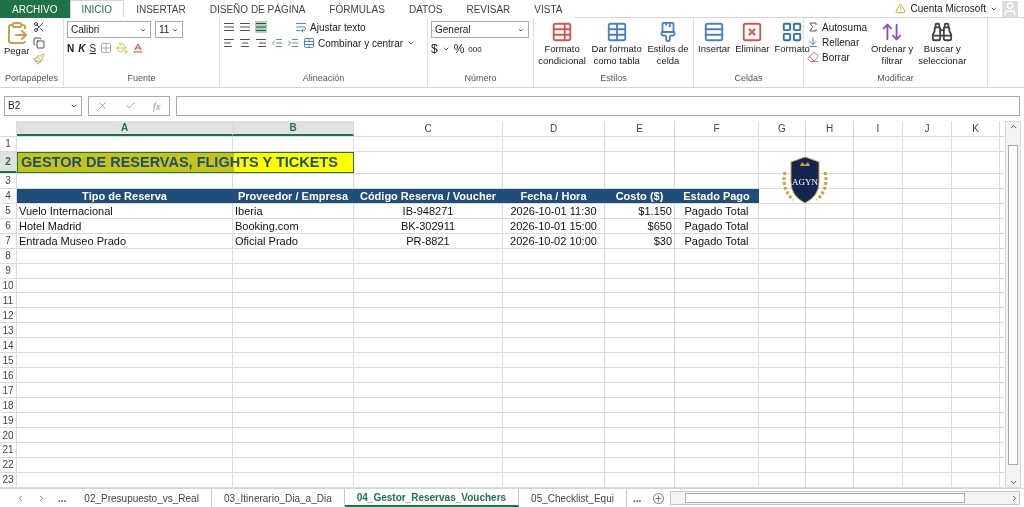 This screenshot has width=1024, height=507. I want to click on row-header: 15, so click(8, 360).